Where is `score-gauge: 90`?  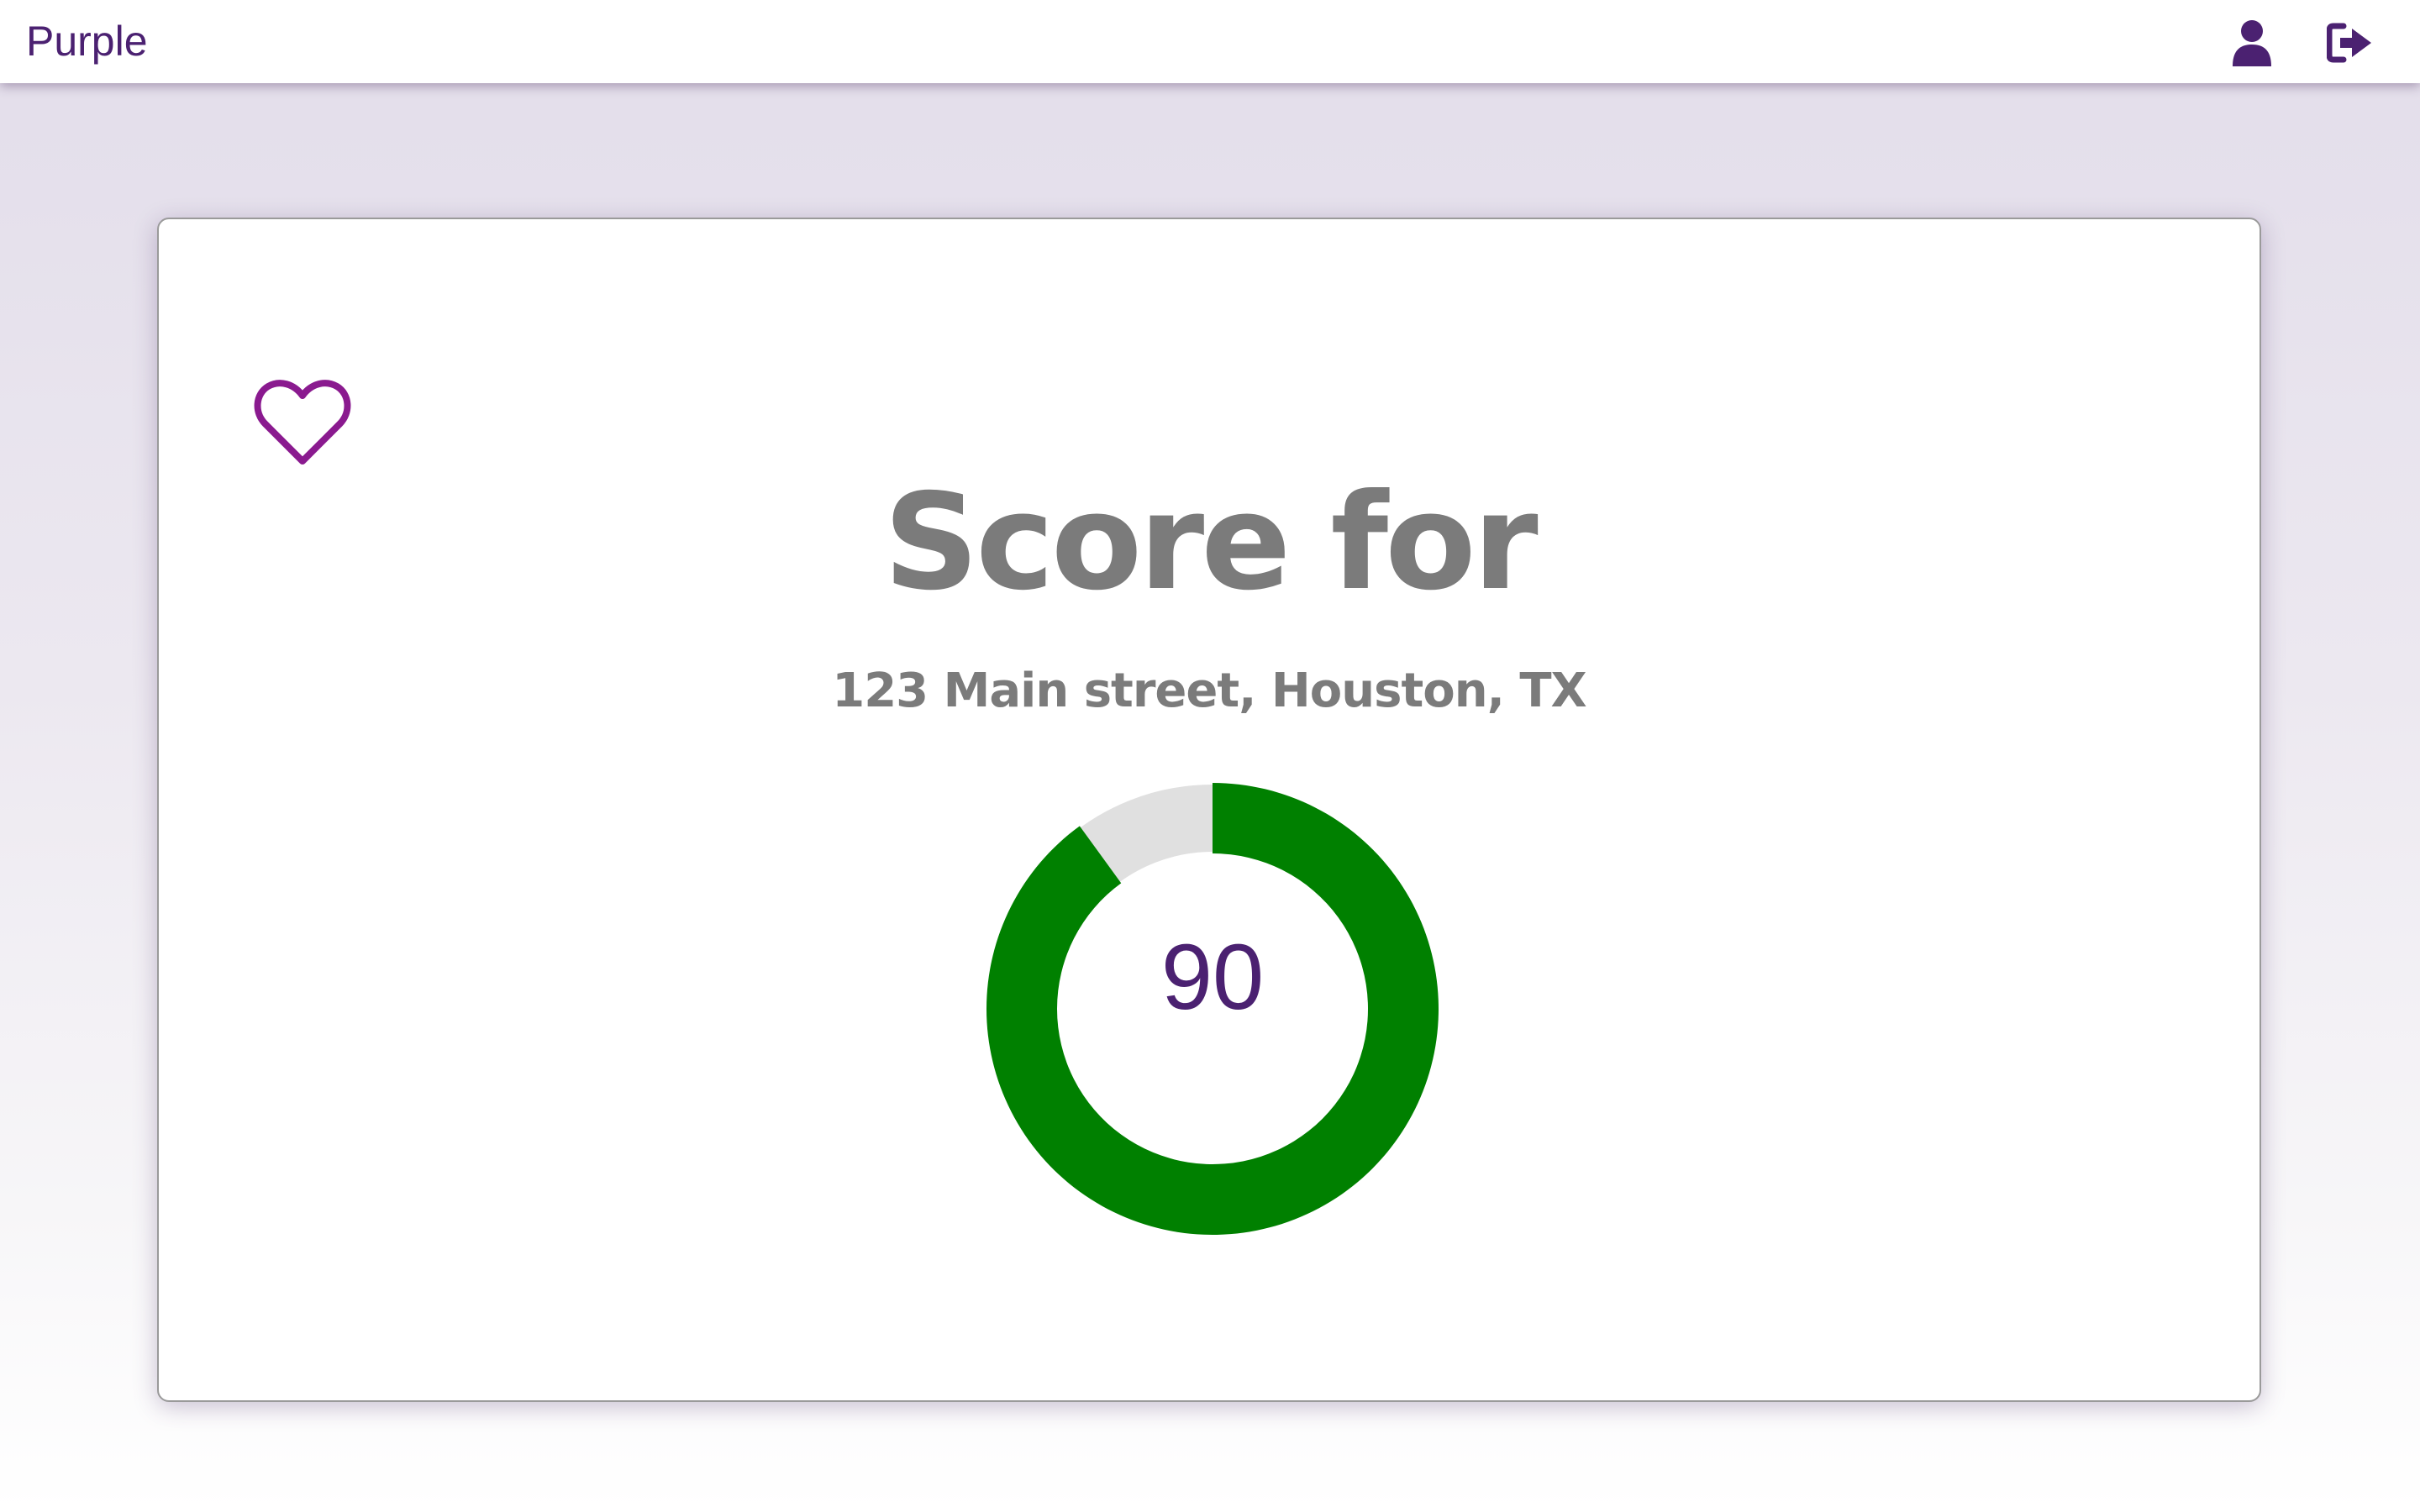 score-gauge: 90 is located at coordinates (1212, 1009).